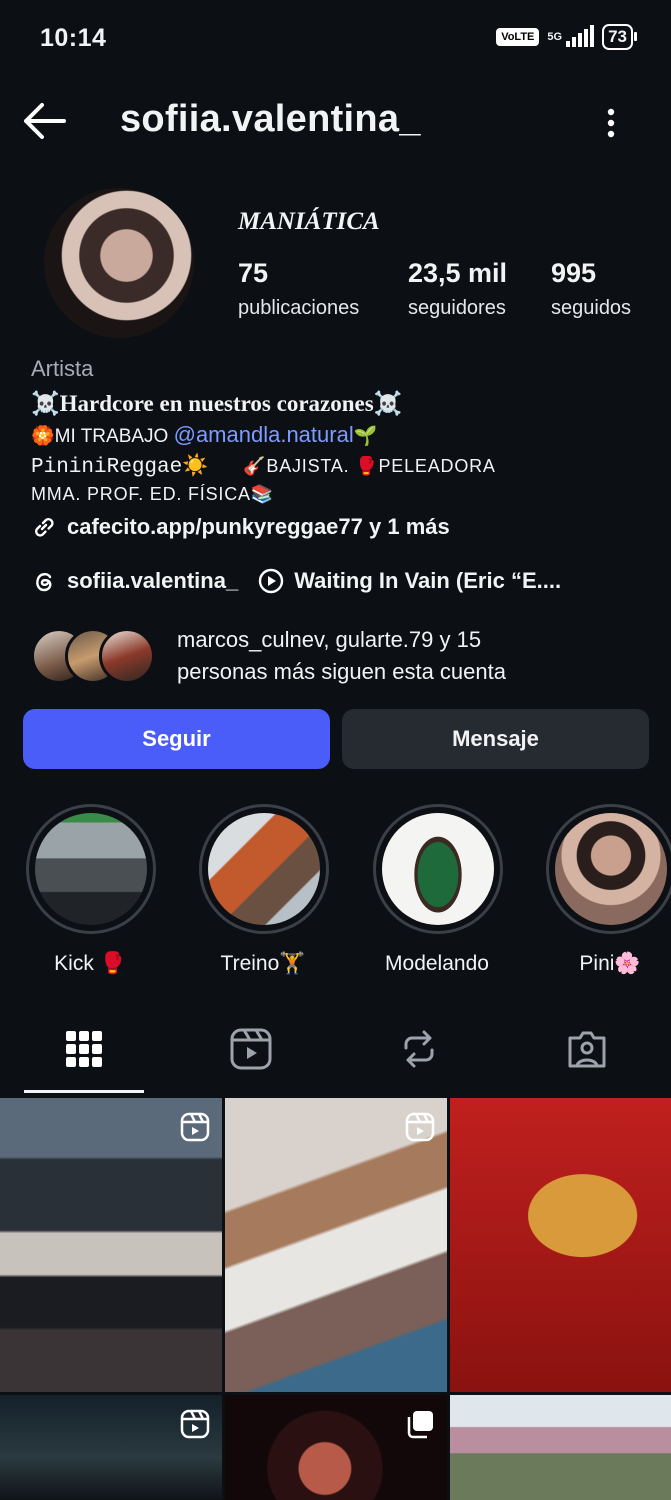 This screenshot has height=1500, width=671. I want to click on back-arrow-icon, so click(45, 121).